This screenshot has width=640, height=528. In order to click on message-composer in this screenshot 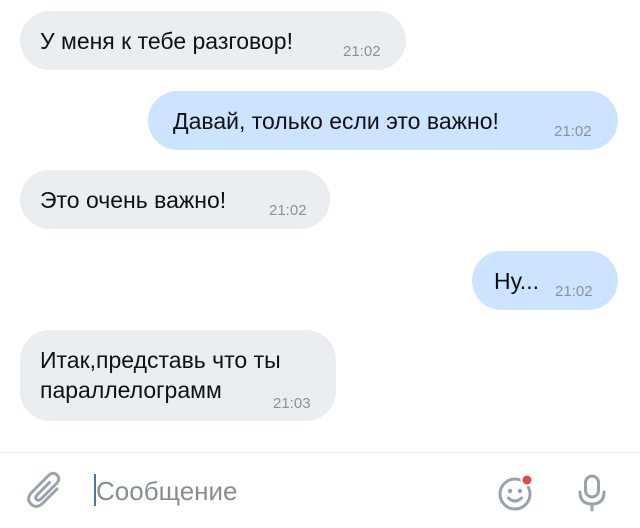, I will do `click(320, 490)`.